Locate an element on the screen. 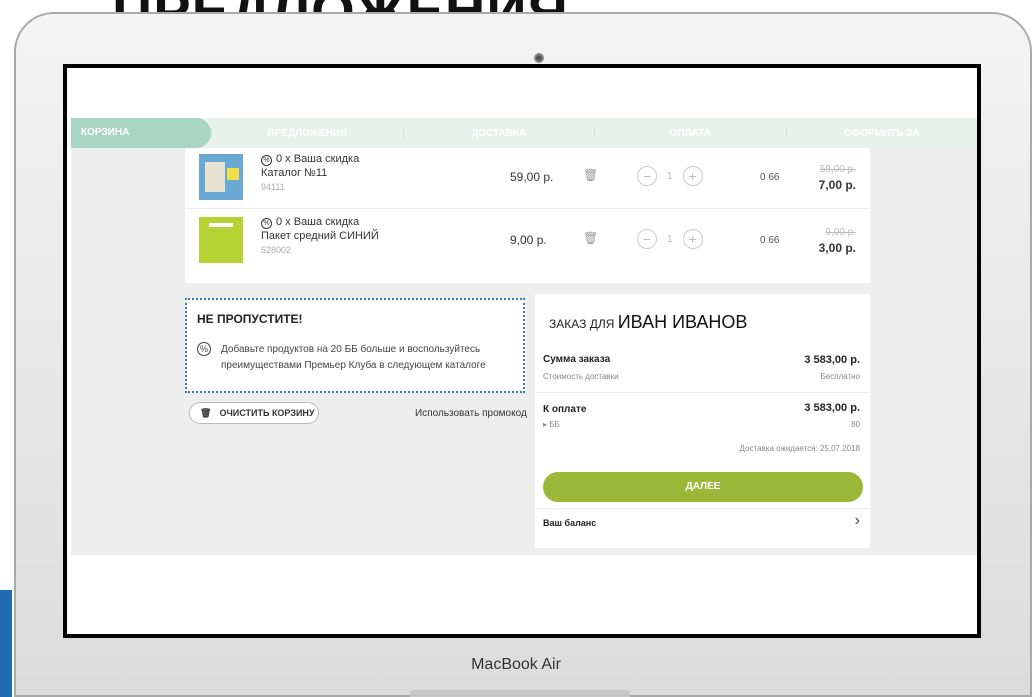 The width and height of the screenshot is (1032, 697). item-sku: 94111 is located at coordinates (273, 187).